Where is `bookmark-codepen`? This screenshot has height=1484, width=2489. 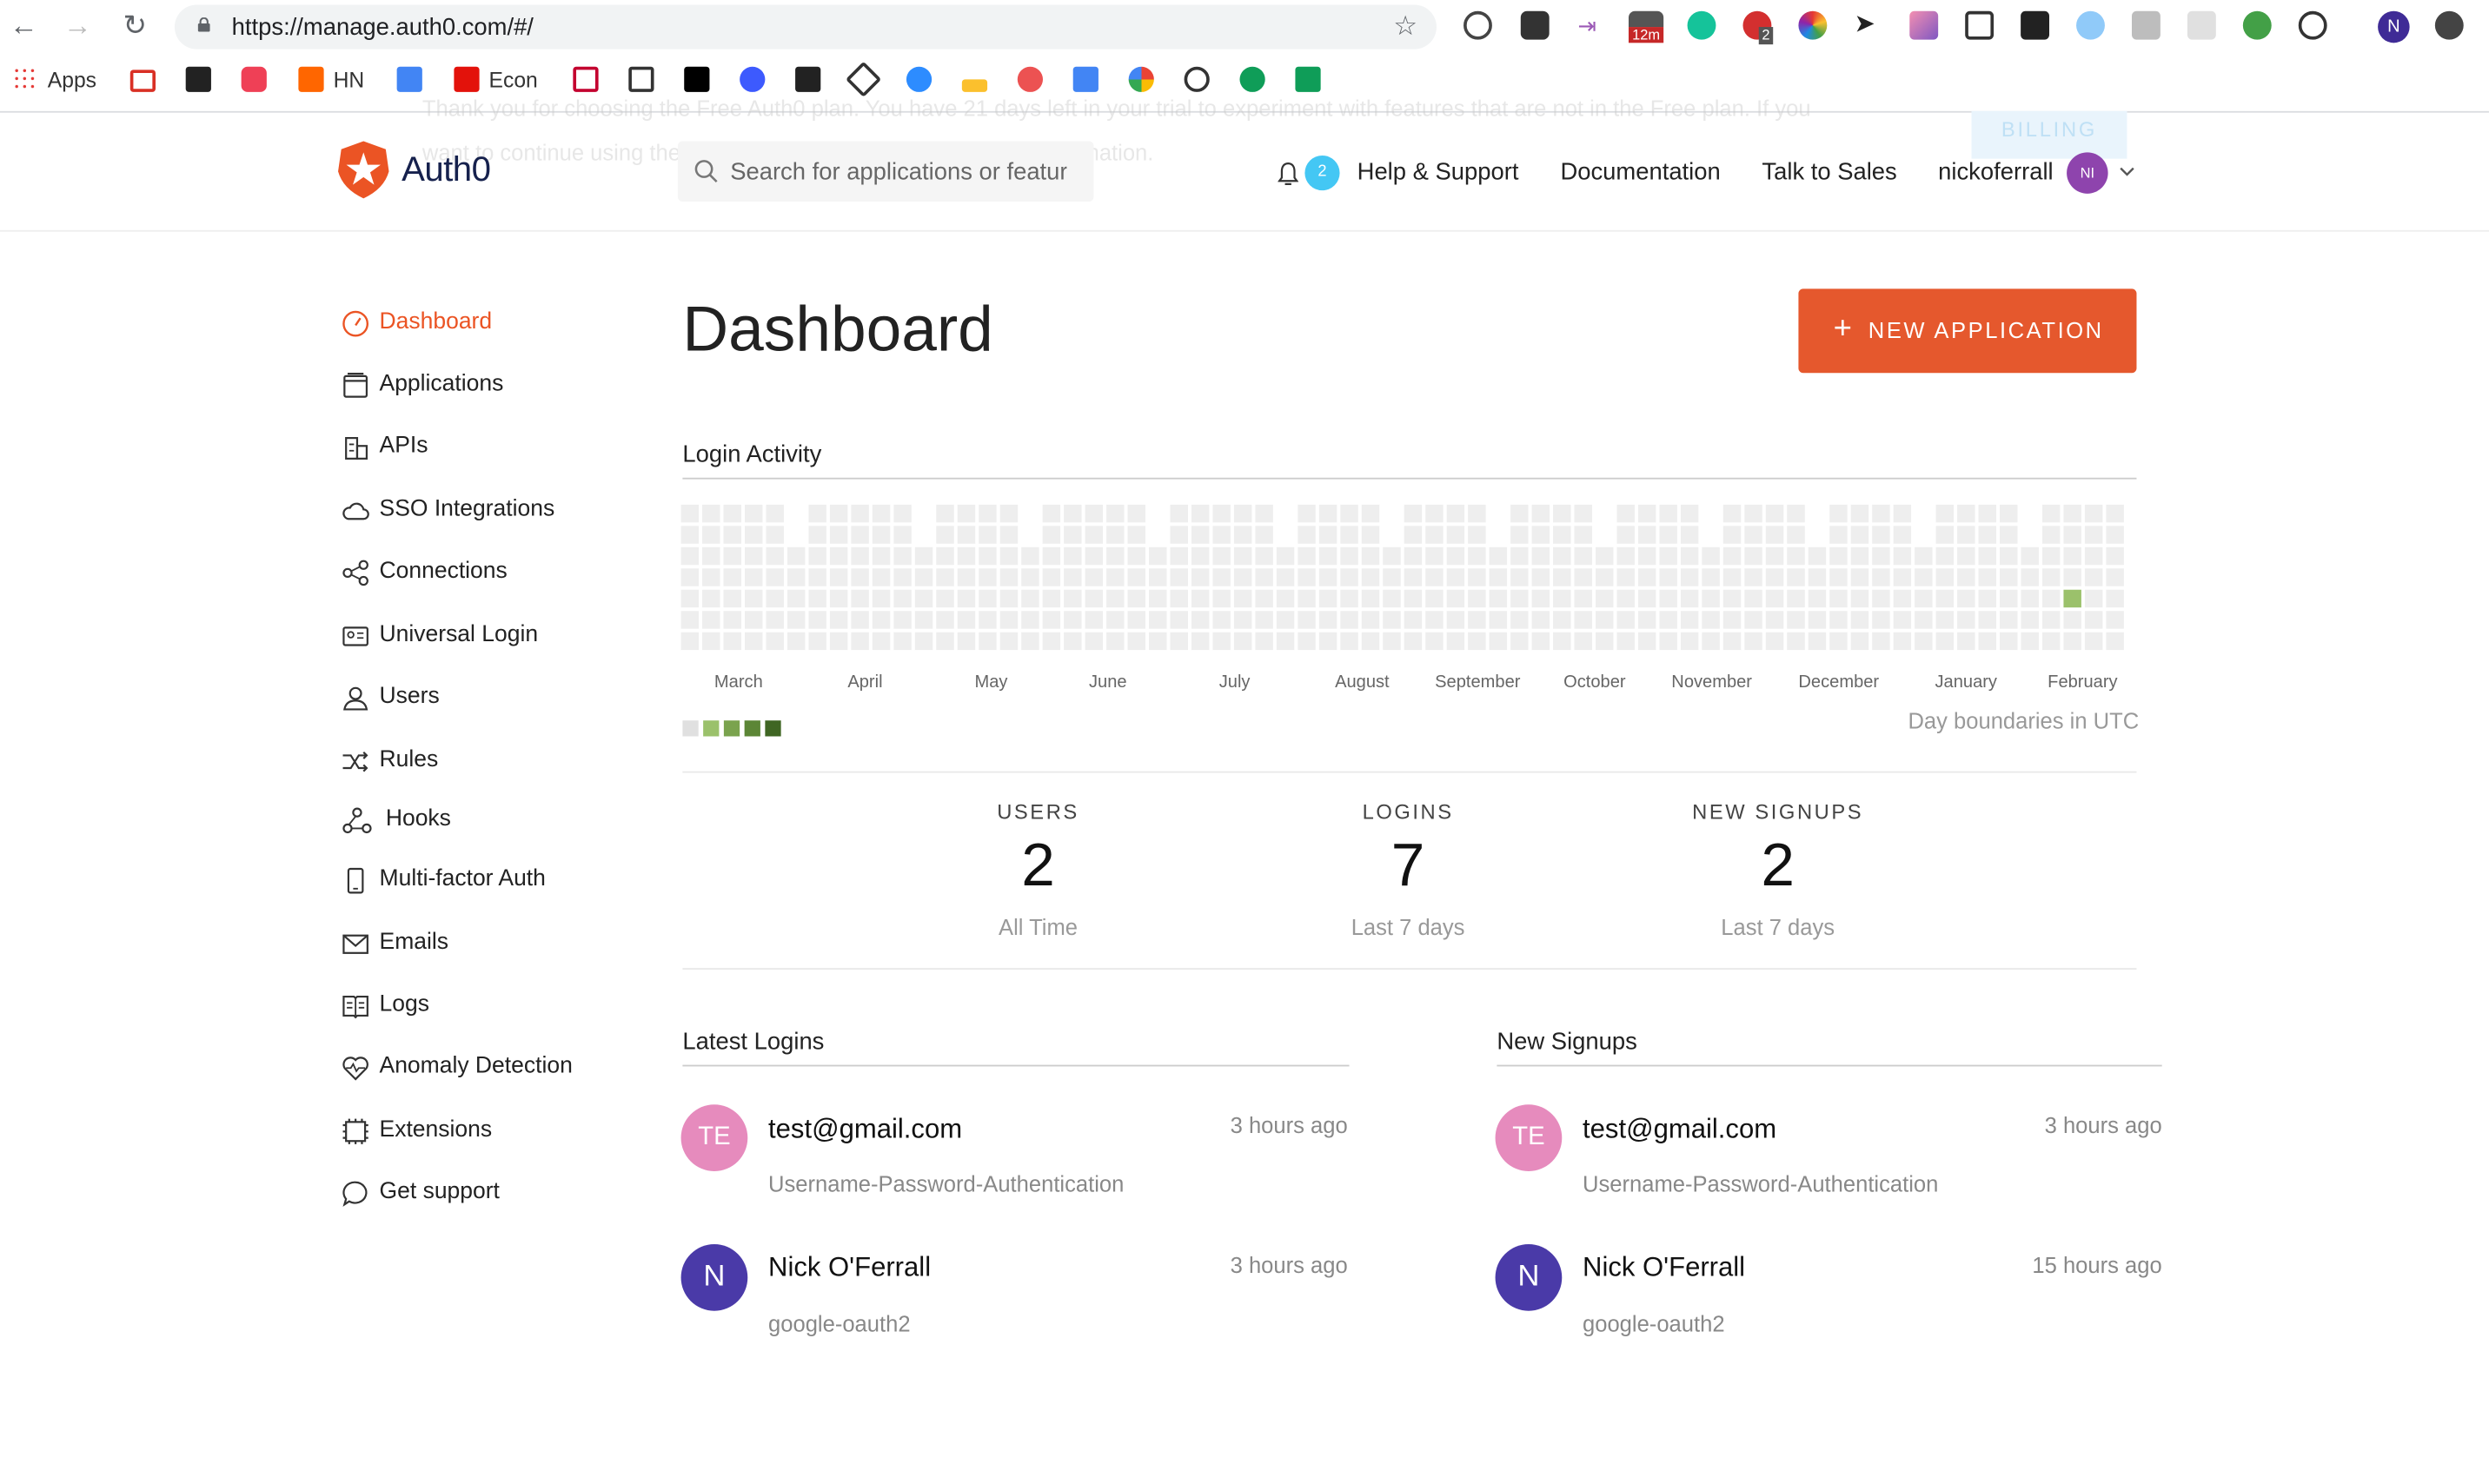 bookmark-codepen is located at coordinates (865, 79).